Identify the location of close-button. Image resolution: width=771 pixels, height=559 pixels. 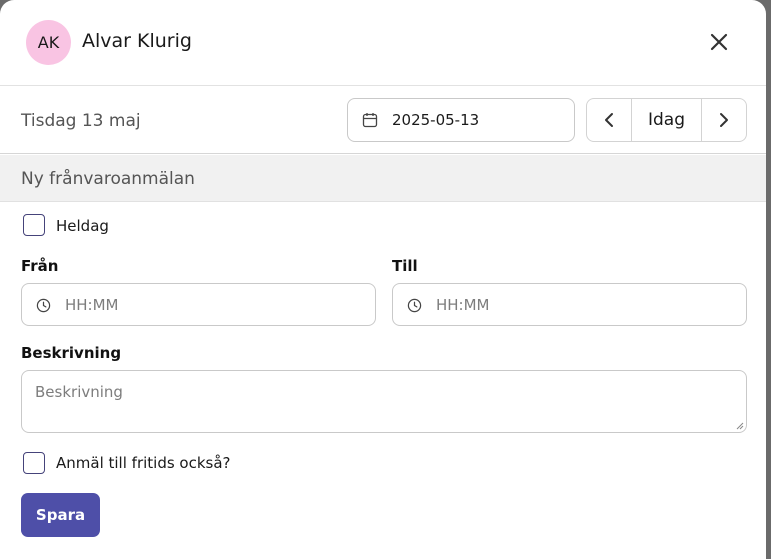
(719, 42).